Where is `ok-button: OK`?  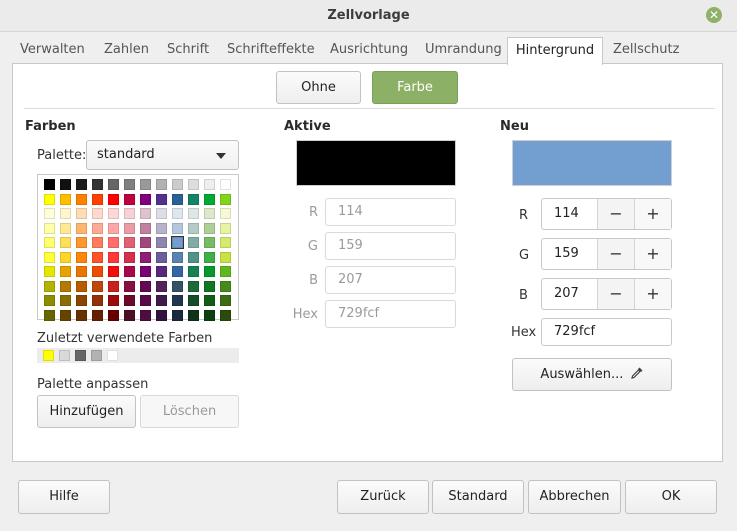 ok-button: OK is located at coordinates (671, 497).